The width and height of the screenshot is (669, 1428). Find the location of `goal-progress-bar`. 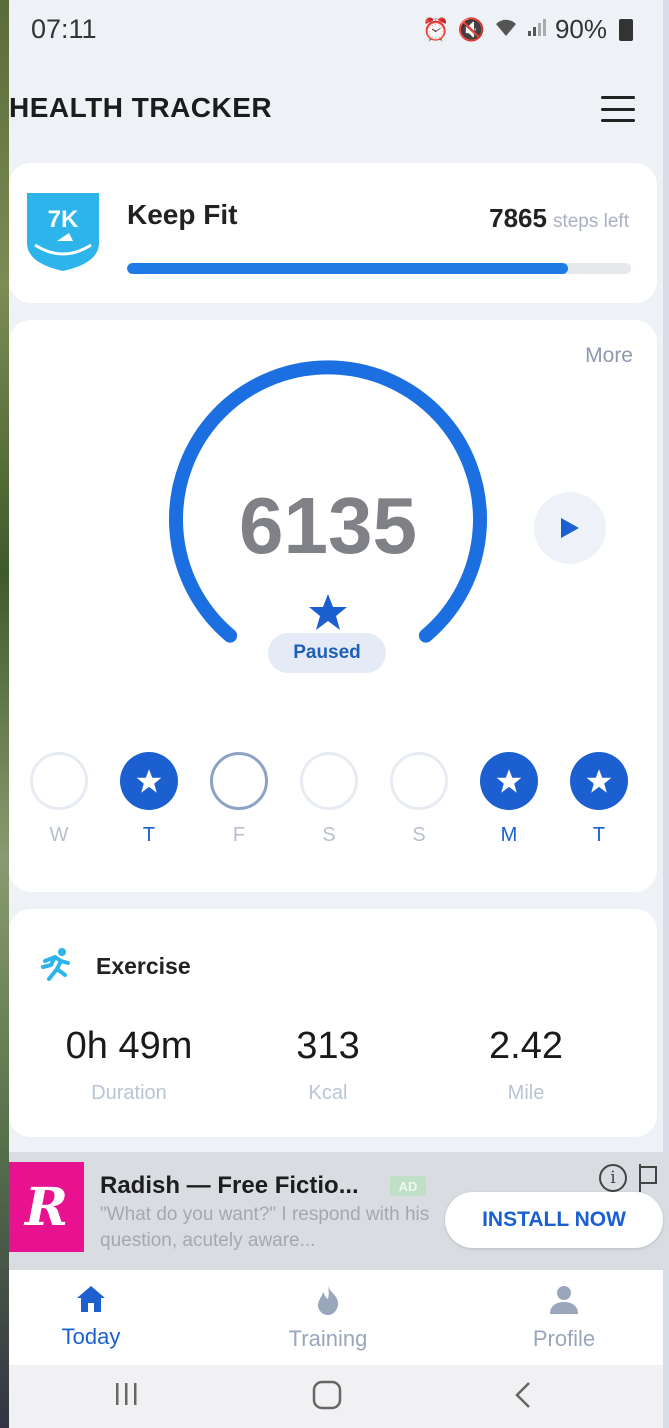

goal-progress-bar is located at coordinates (379, 268).